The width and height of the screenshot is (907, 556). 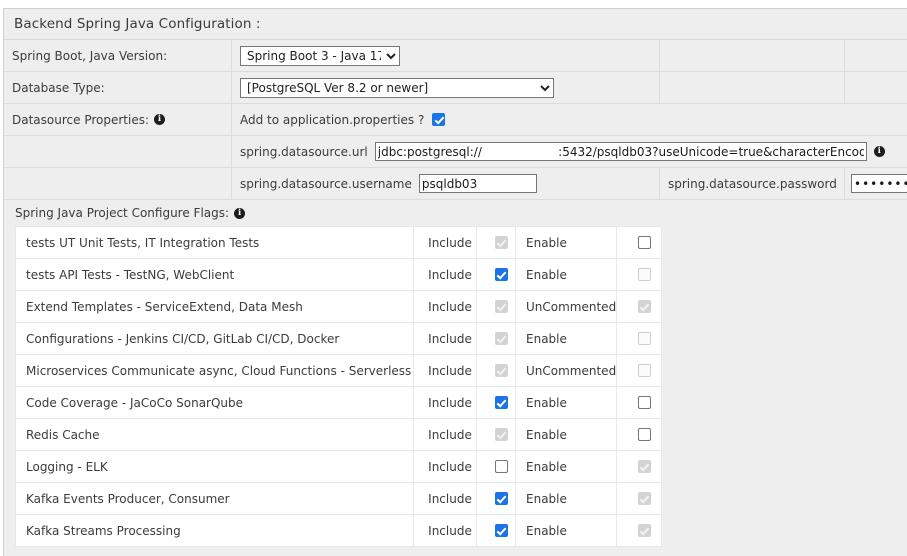 I want to click on datasource-username-cell: spring.datasource.username, so click(x=446, y=183).